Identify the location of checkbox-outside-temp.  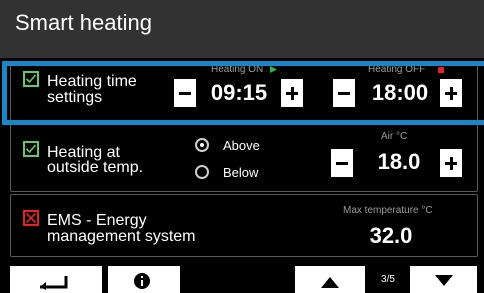
(31, 149).